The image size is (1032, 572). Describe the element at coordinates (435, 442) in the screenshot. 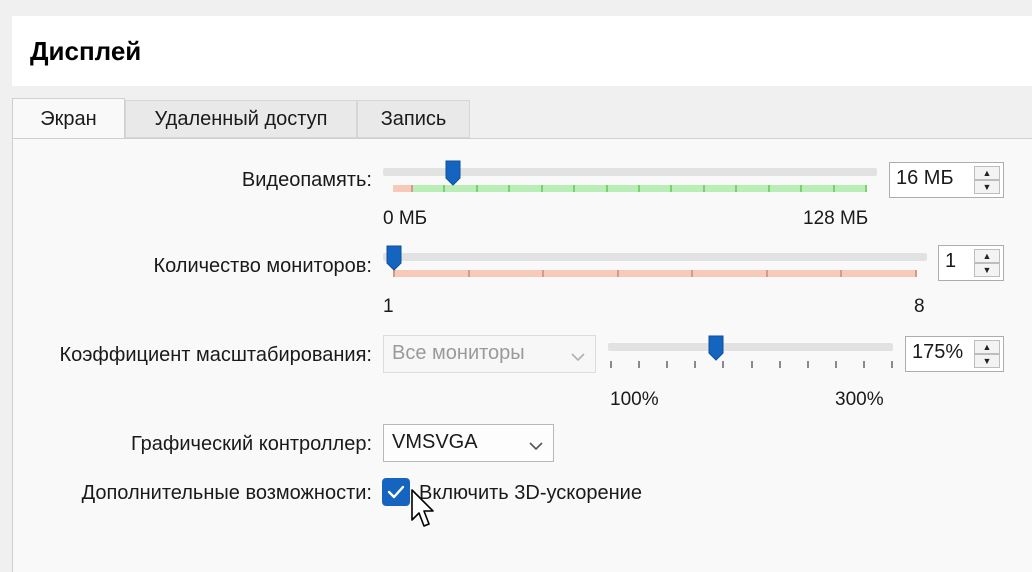

I see `graphics-controller-value: VMSVGA` at that location.